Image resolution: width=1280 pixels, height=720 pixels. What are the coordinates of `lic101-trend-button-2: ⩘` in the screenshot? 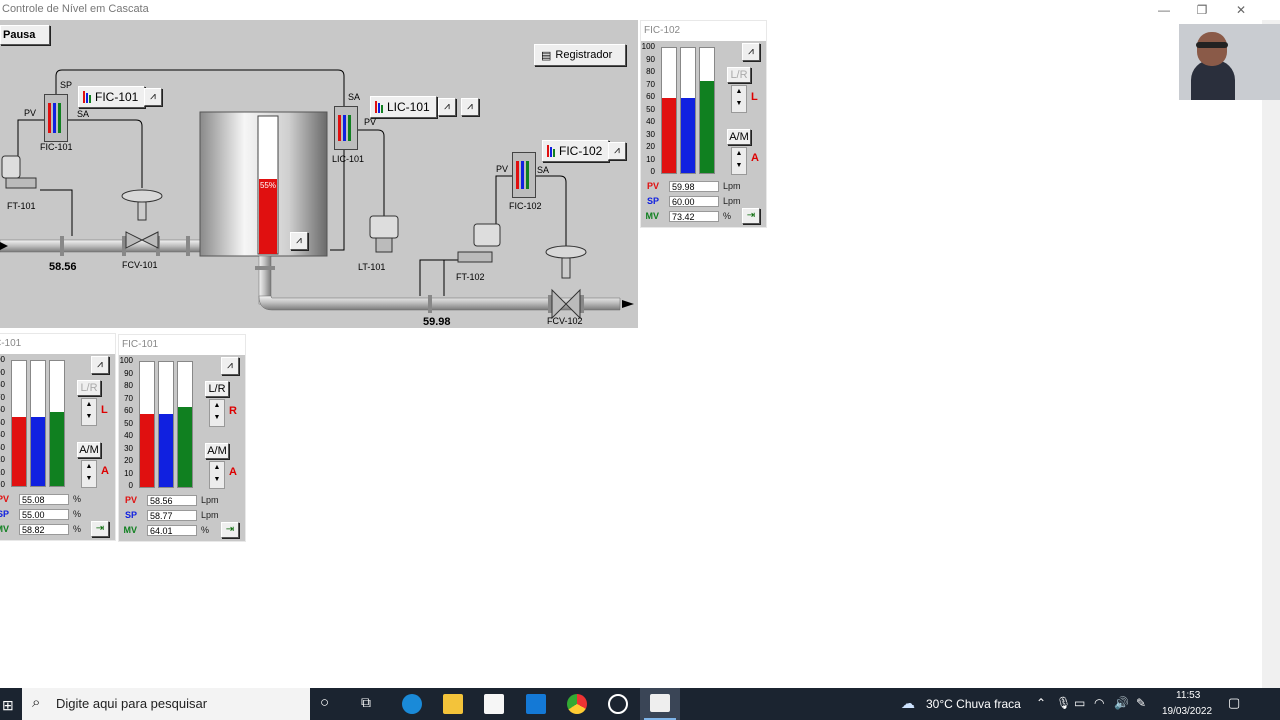 It's located at (470, 107).